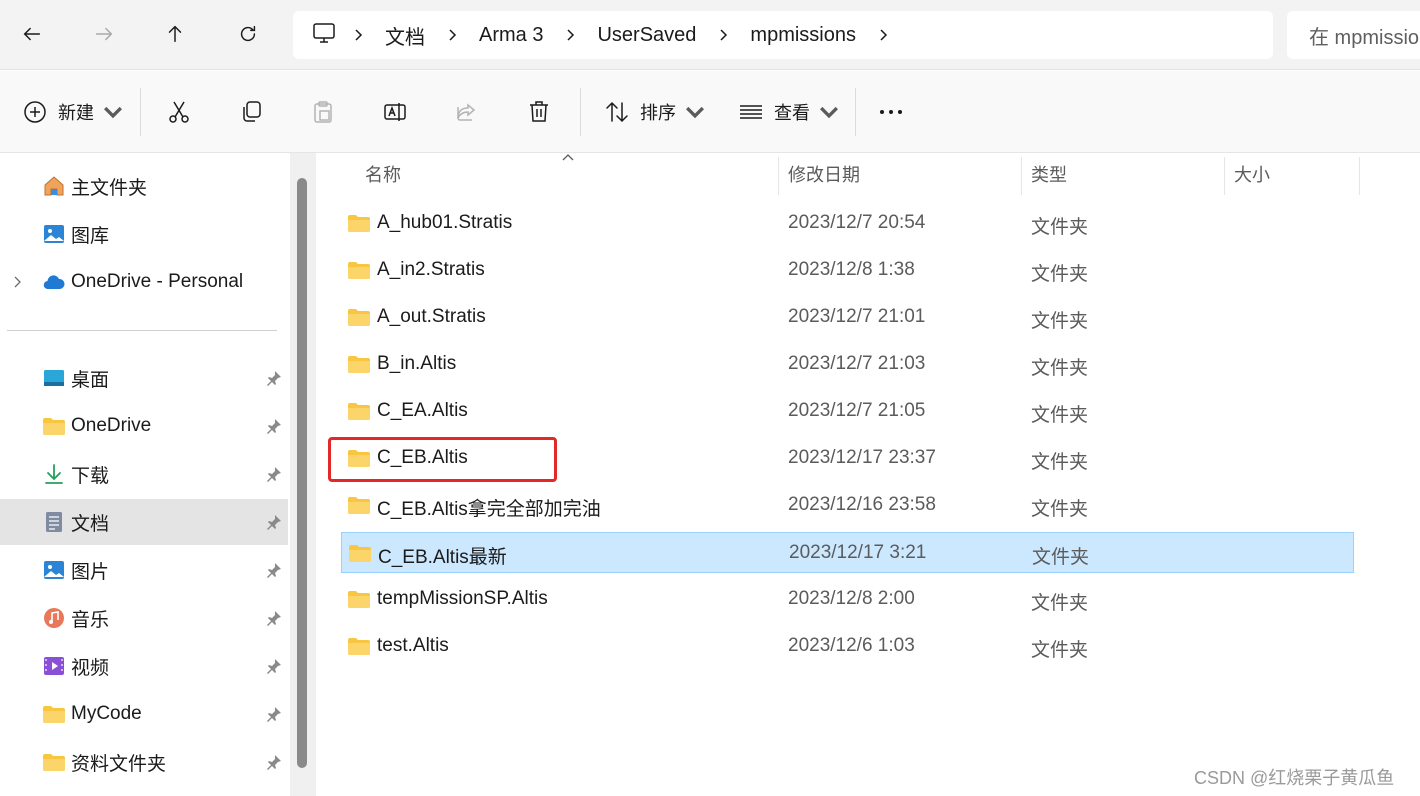 The height and width of the screenshot is (796, 1420). I want to click on share-button, so click(467, 112).